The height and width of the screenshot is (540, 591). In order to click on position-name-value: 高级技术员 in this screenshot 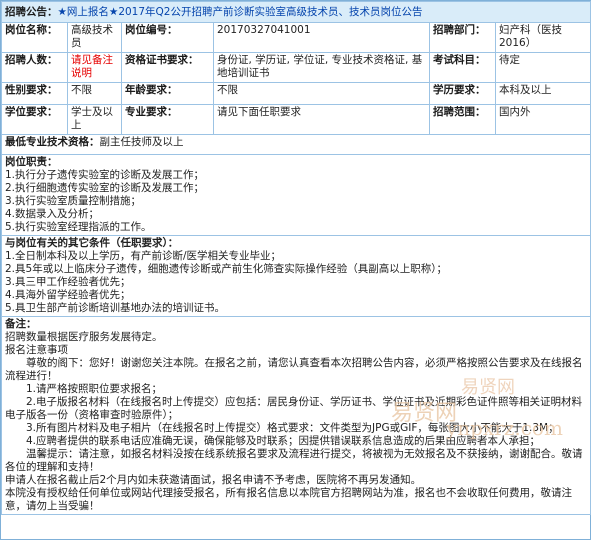, I will do `click(94, 37)`.